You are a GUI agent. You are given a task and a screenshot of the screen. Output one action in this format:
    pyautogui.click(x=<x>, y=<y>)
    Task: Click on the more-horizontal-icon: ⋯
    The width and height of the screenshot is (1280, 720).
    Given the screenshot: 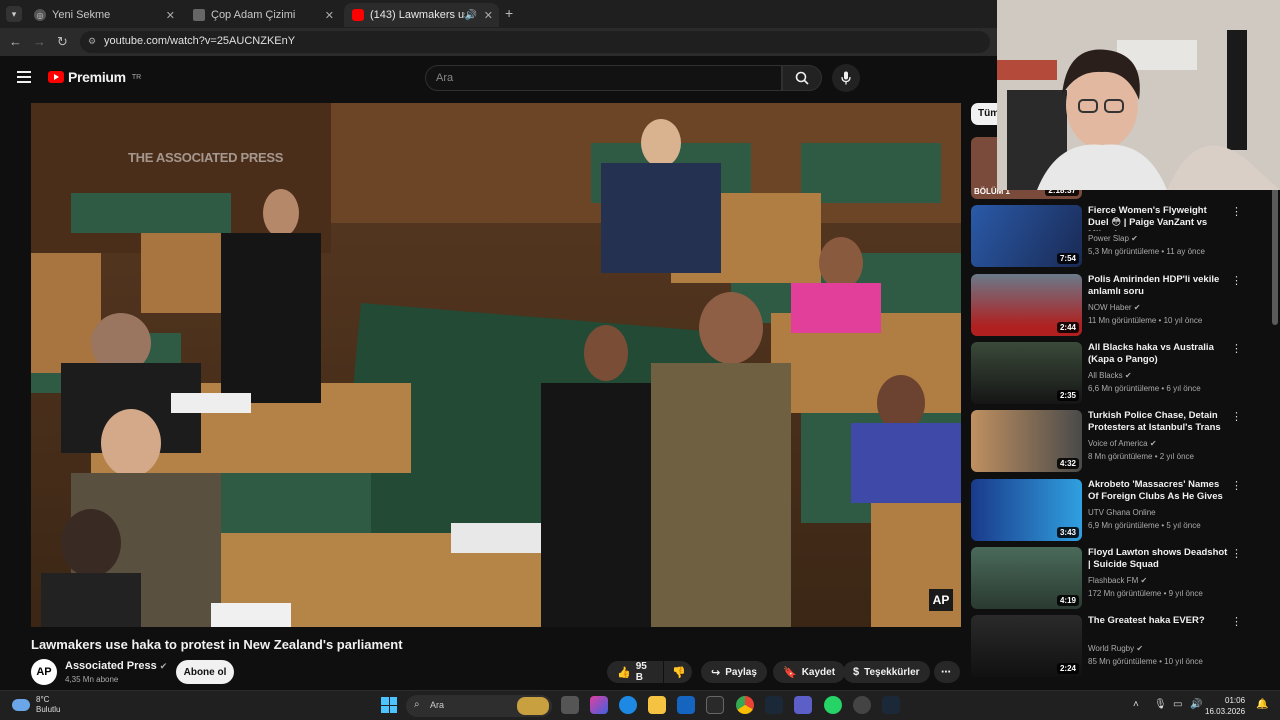 What is the action you would take?
    pyautogui.click(x=946, y=672)
    